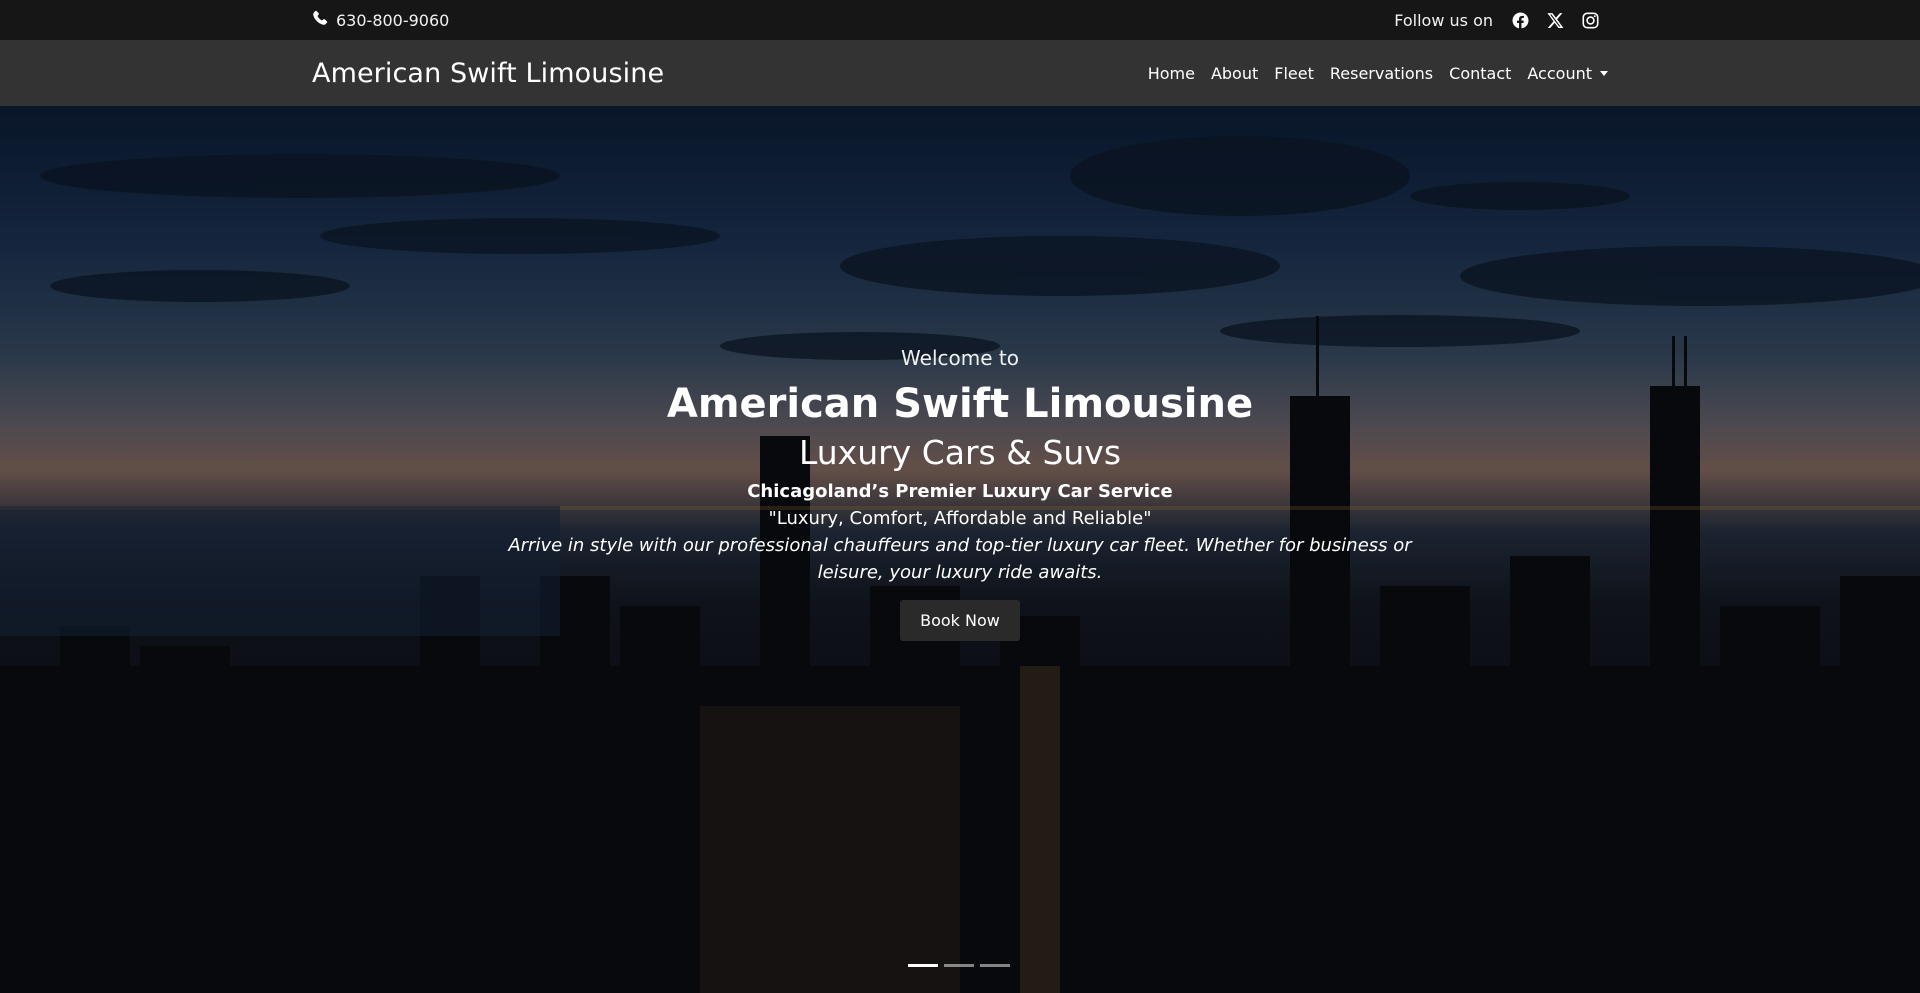 This screenshot has width=1920, height=993. What do you see at coordinates (1520, 20) in the screenshot?
I see `facebook-icon` at bounding box center [1520, 20].